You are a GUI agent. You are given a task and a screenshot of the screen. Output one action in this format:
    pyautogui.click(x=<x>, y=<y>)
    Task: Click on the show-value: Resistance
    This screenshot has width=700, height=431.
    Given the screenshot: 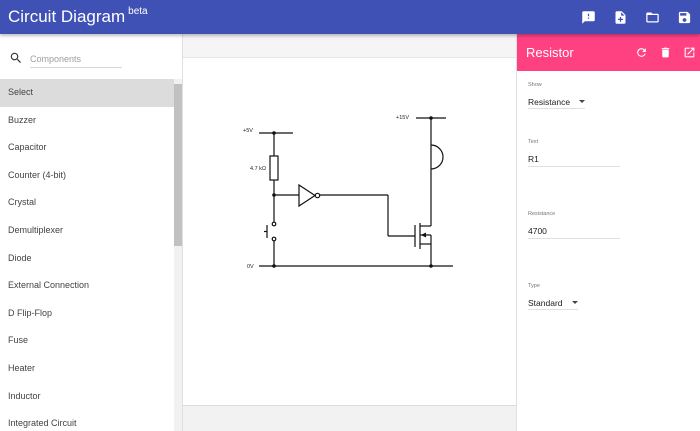 What is the action you would take?
    pyautogui.click(x=549, y=101)
    